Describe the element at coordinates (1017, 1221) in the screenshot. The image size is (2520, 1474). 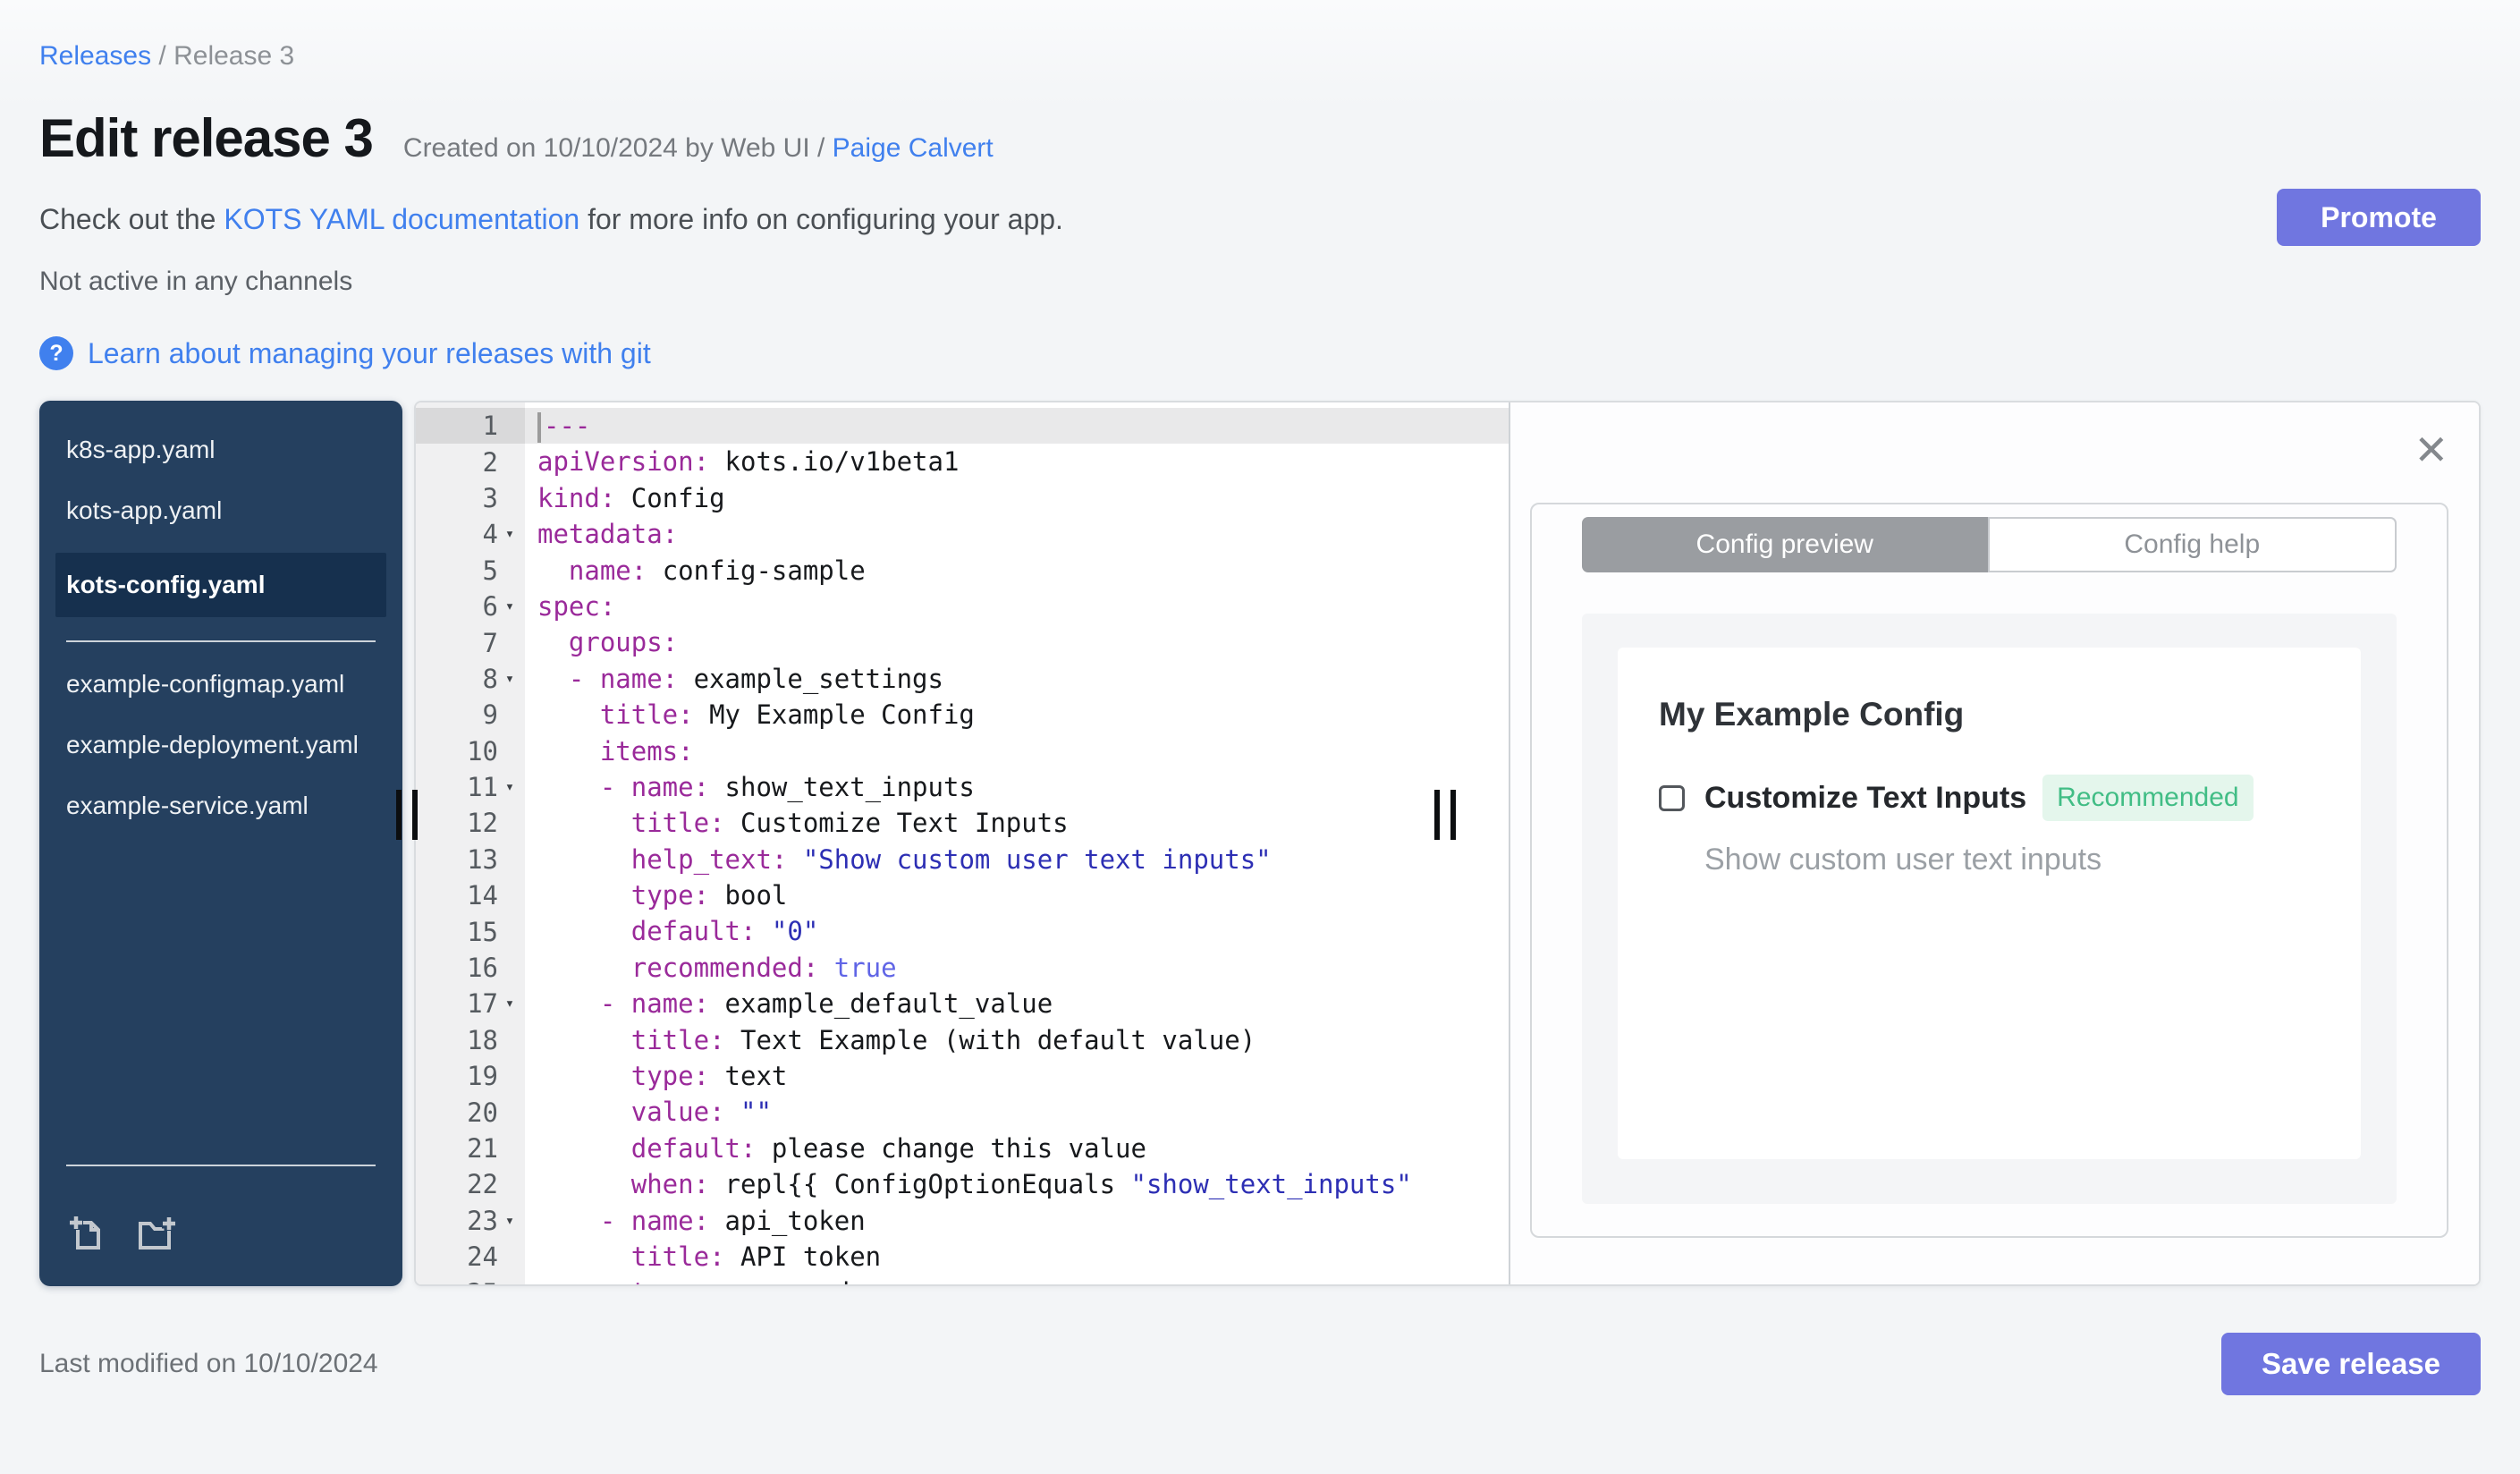
I see `code-line-23: - name: api_token` at that location.